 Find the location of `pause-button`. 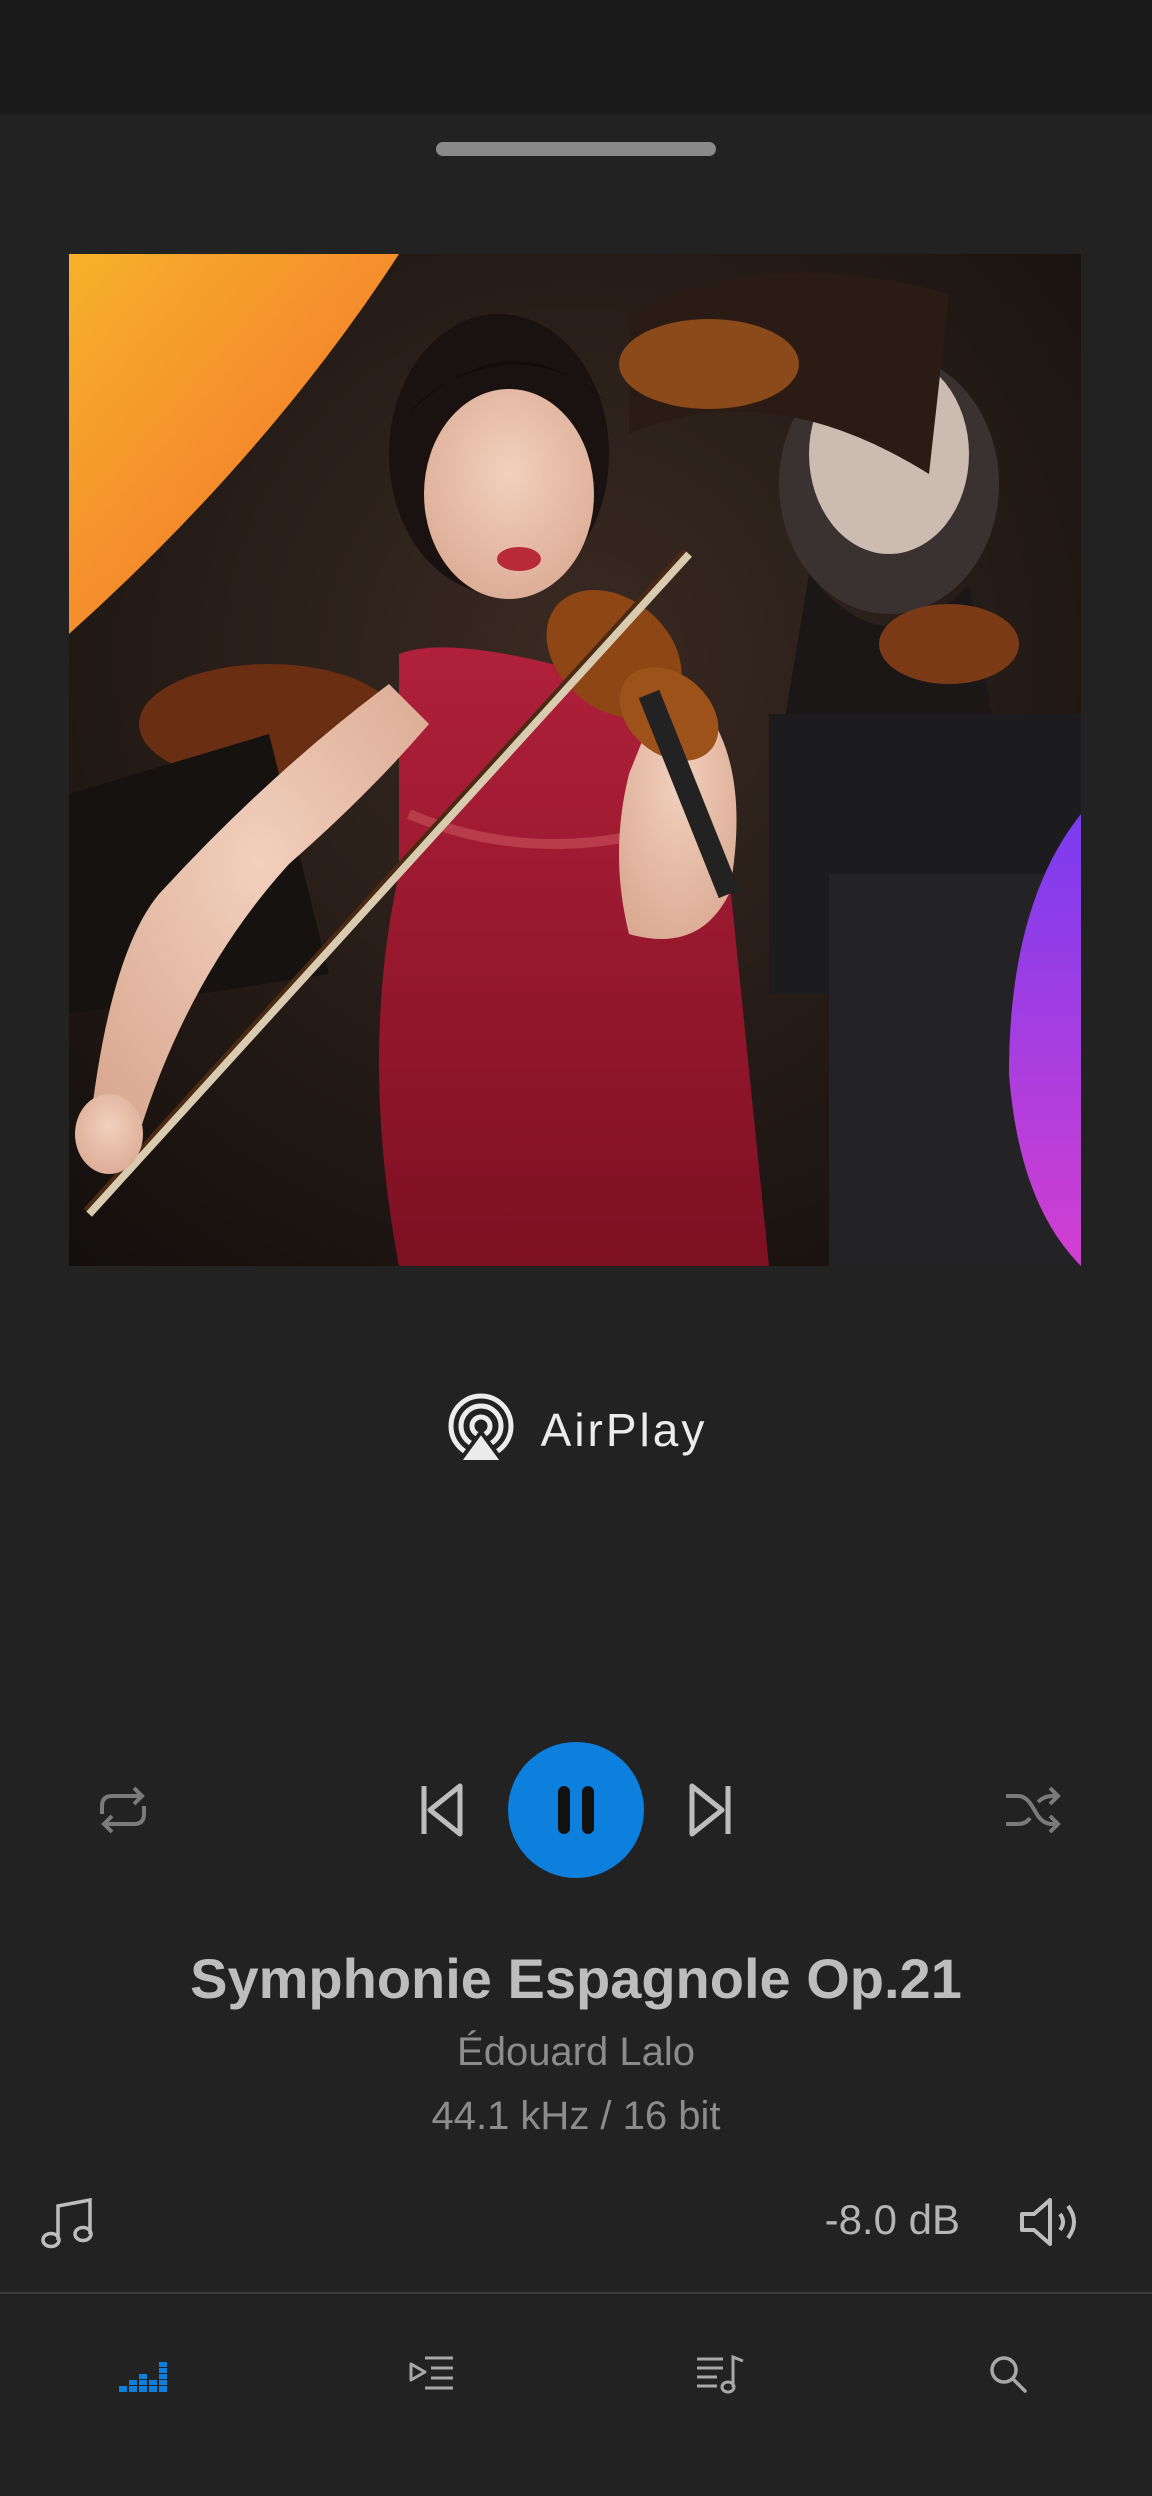

pause-button is located at coordinates (576, 1810).